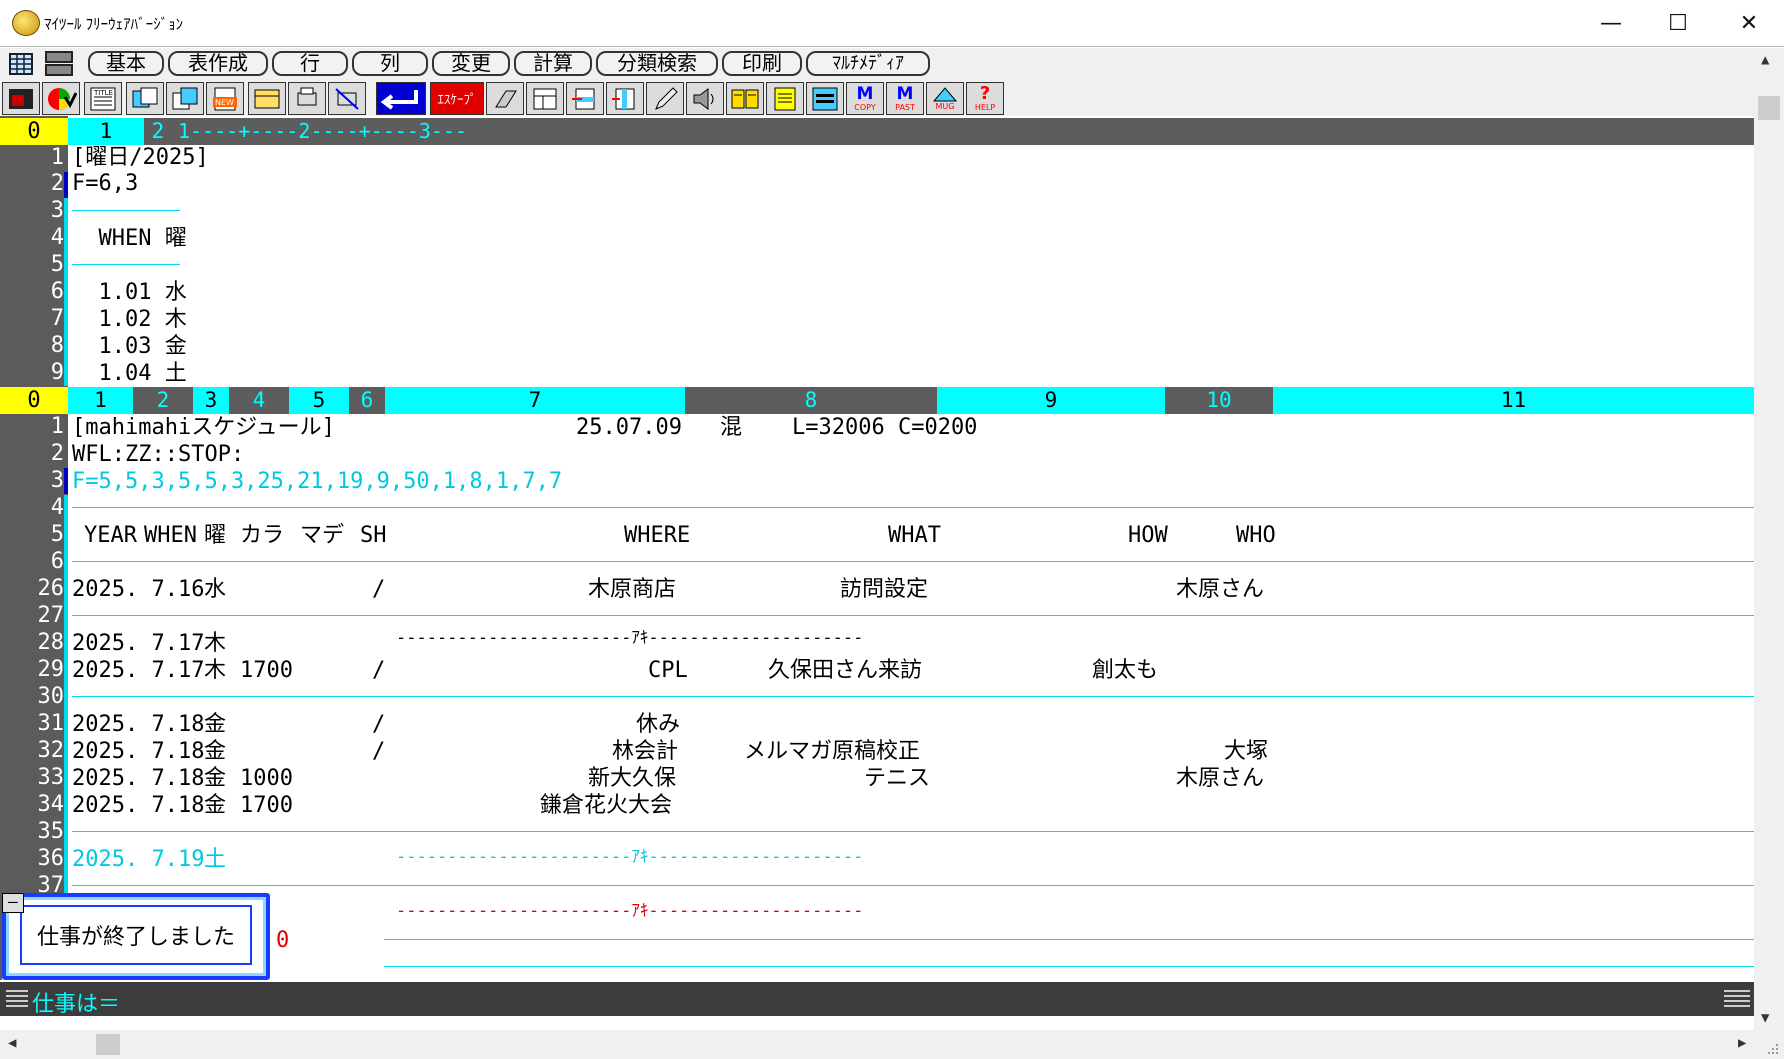 This screenshot has height=1059, width=1784. What do you see at coordinates (310, 63) in the screenshot?
I see `menu-row: 行` at bounding box center [310, 63].